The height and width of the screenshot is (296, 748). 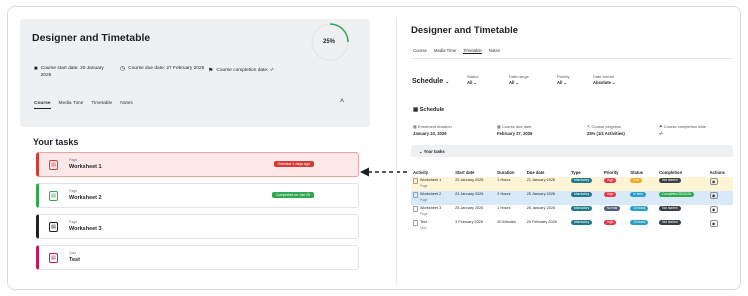 I want to click on page-icon, so click(x=415, y=195).